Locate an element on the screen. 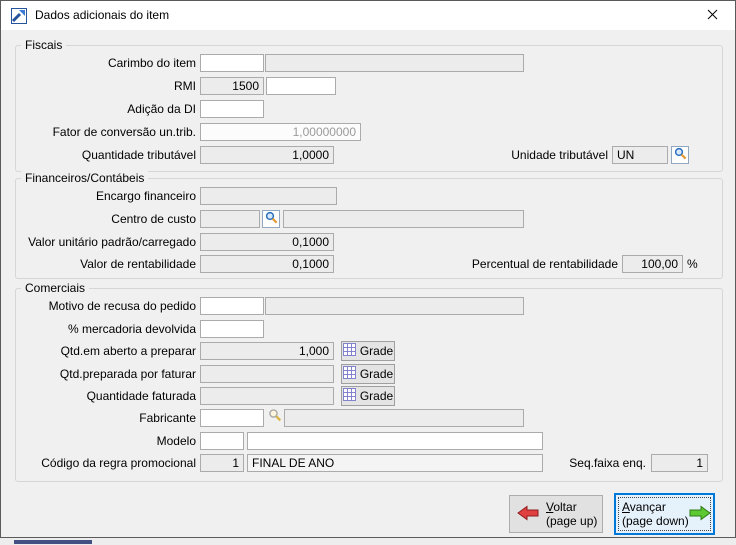 This screenshot has width=736, height=545. unidade-tributavel-lookup-button is located at coordinates (680, 155).